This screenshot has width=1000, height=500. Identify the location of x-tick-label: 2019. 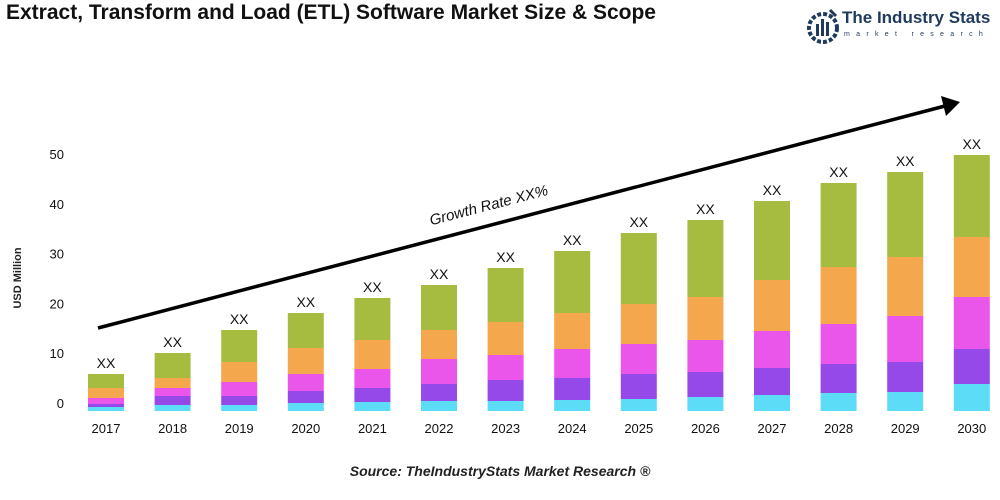
(239, 428).